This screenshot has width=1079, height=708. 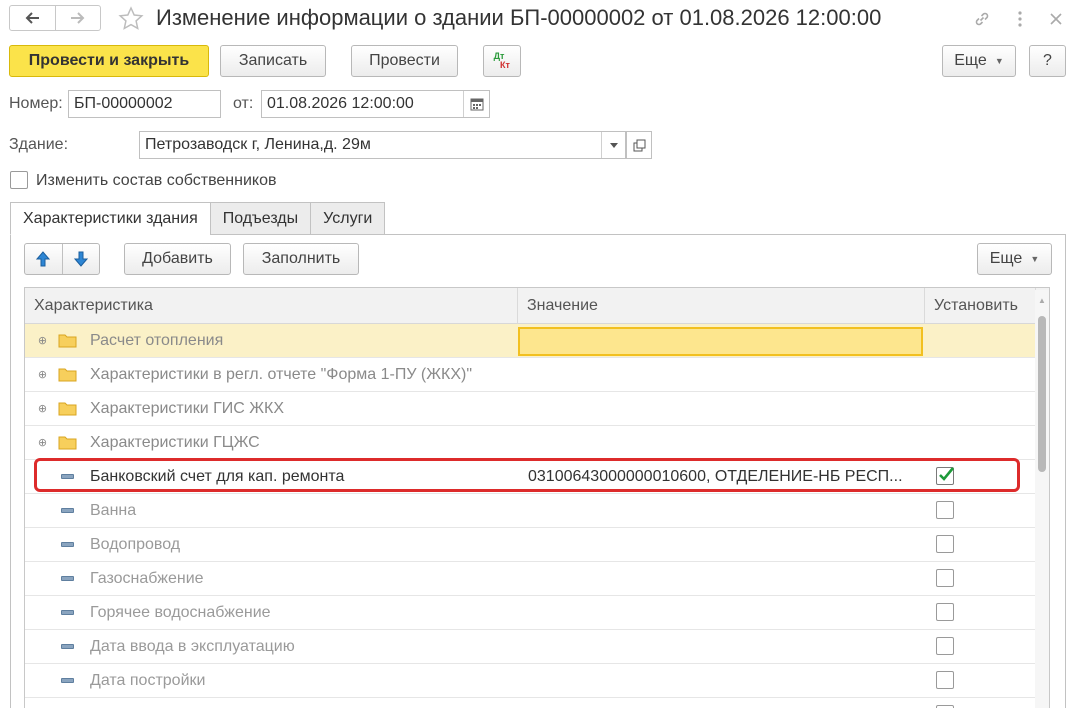 I want to click on characteristic-name: Банковский счет для кап. ремонта, so click(x=217, y=476).